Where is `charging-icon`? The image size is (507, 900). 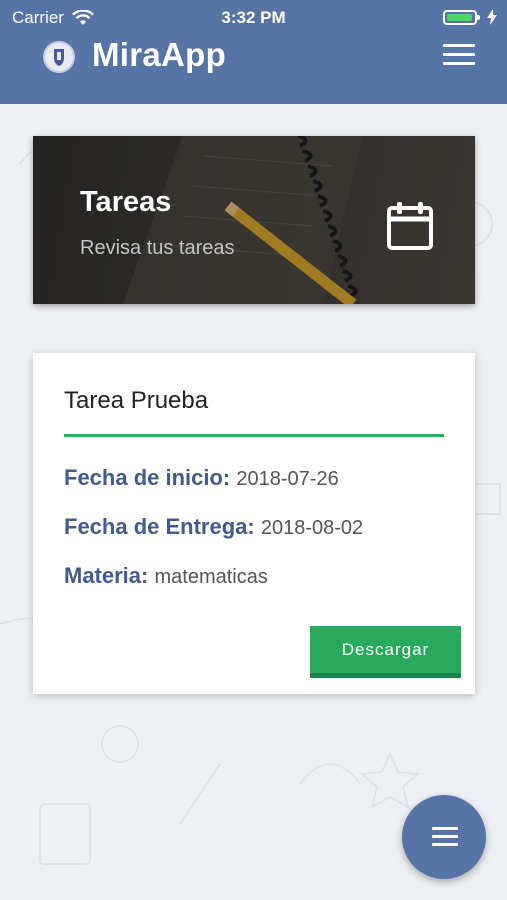
charging-icon is located at coordinates (492, 17).